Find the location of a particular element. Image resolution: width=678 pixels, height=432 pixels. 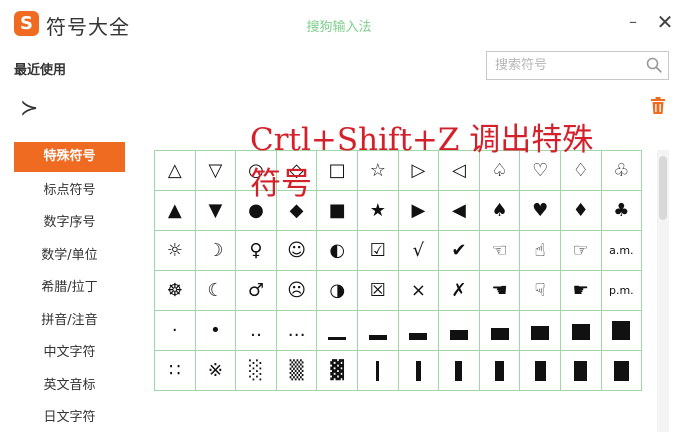

symbol-cell: ☺ is located at coordinates (297, 251).